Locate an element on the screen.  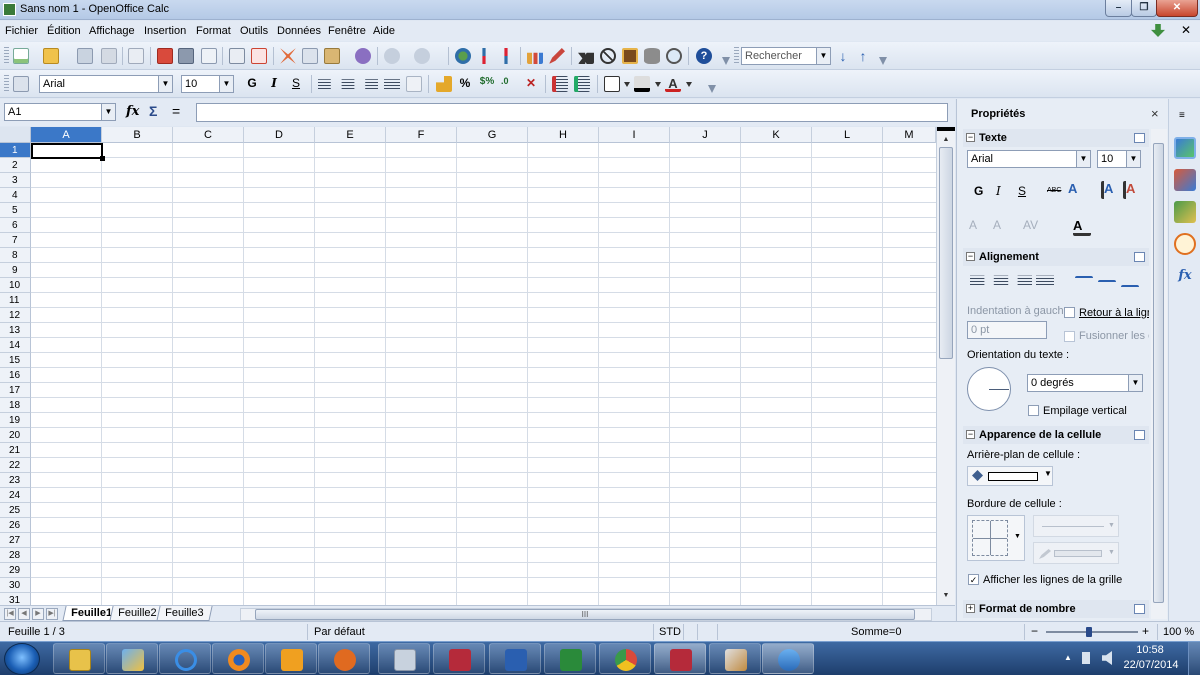
background-chevron-down-icon is located at coordinates (658, 84).